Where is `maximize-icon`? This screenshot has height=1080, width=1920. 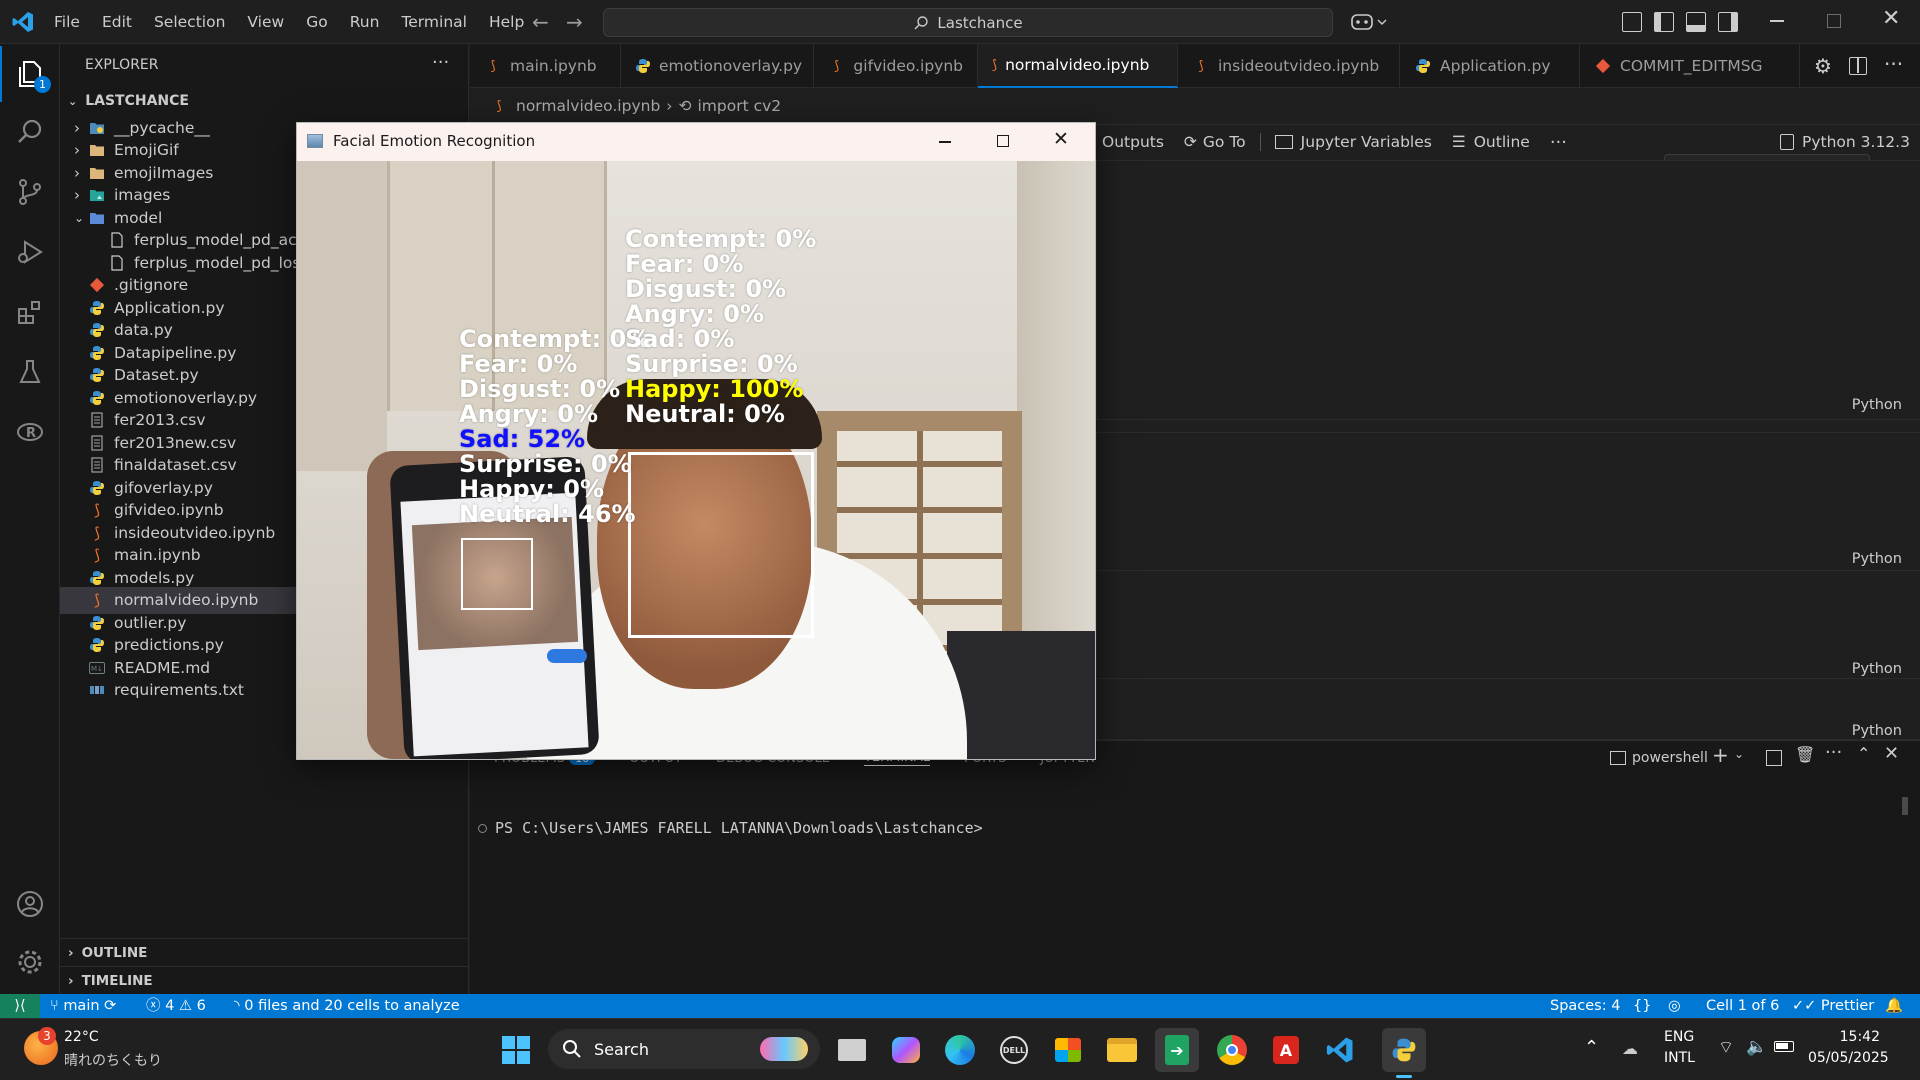
maximize-icon is located at coordinates (1003, 141).